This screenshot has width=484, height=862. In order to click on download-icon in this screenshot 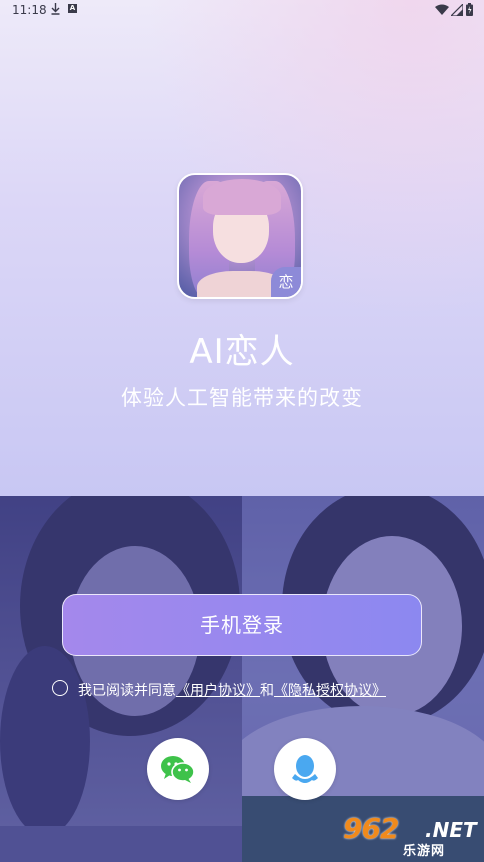, I will do `click(55, 9)`.